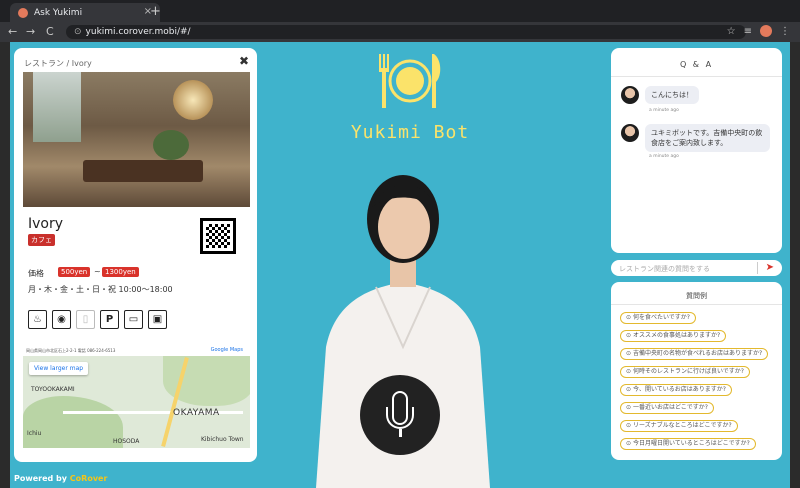 The width and height of the screenshot is (800, 488). I want to click on google-maps-link: Google Maps, so click(227, 350).